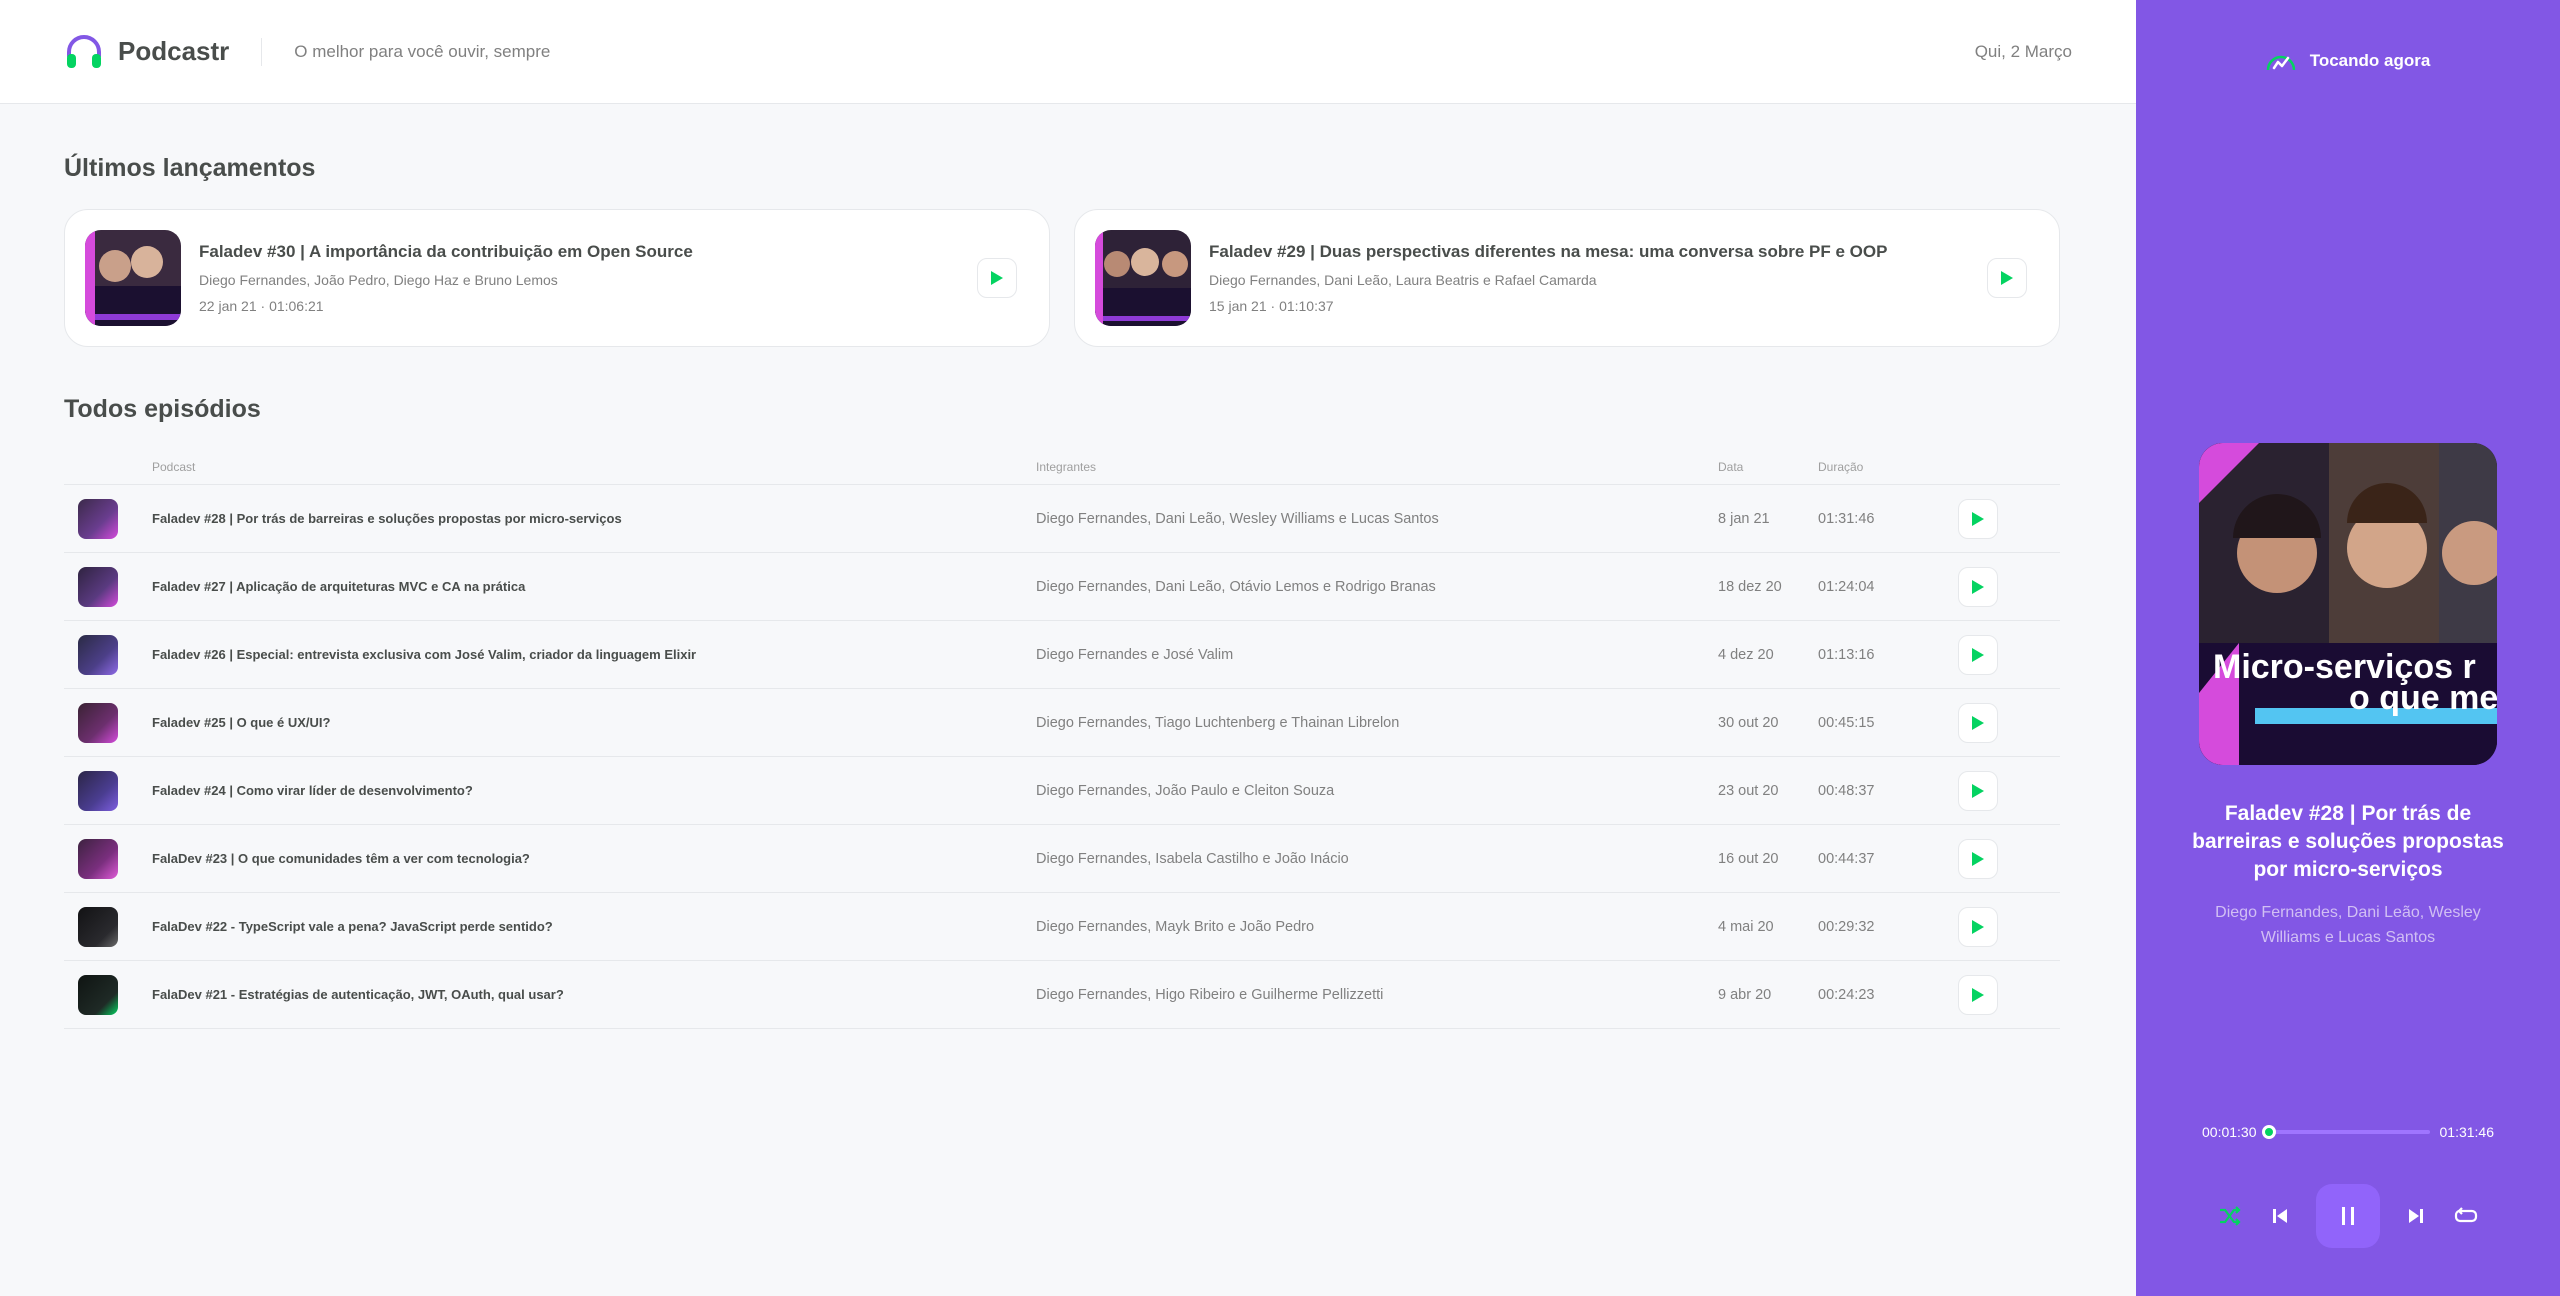 The image size is (2560, 1296). I want to click on logo: Podcastr, so click(146, 52).